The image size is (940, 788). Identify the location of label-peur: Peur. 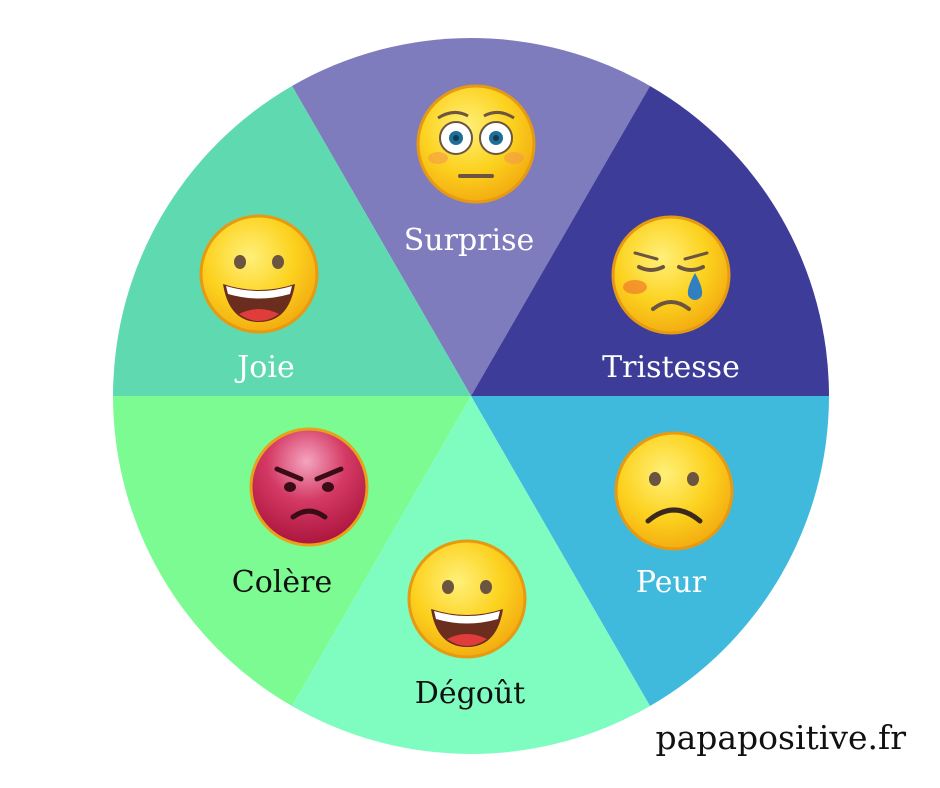
(671, 582).